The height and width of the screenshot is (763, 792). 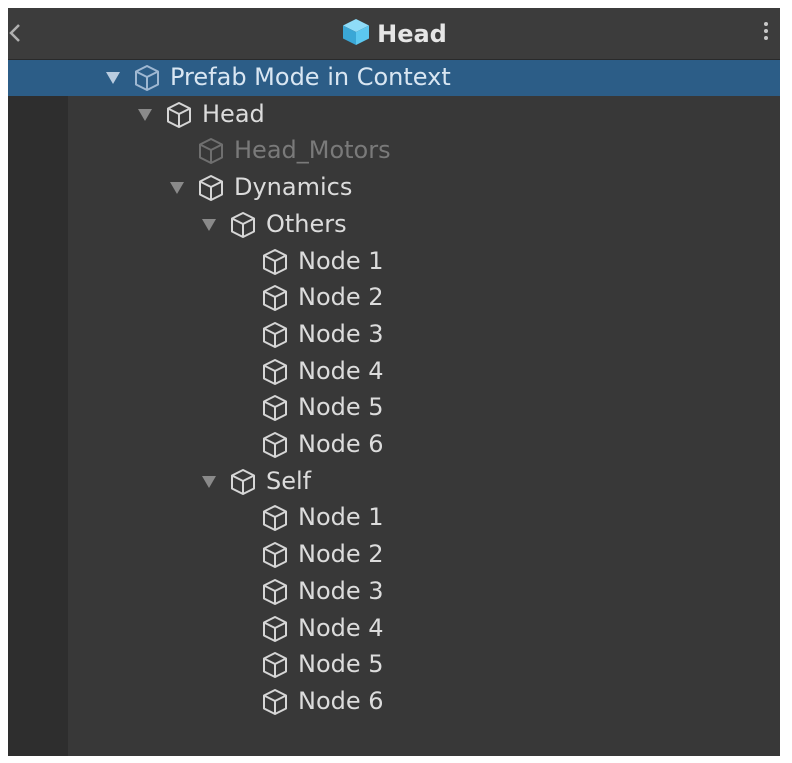 I want to click on tree-item: Dynamics, so click(x=394, y=188).